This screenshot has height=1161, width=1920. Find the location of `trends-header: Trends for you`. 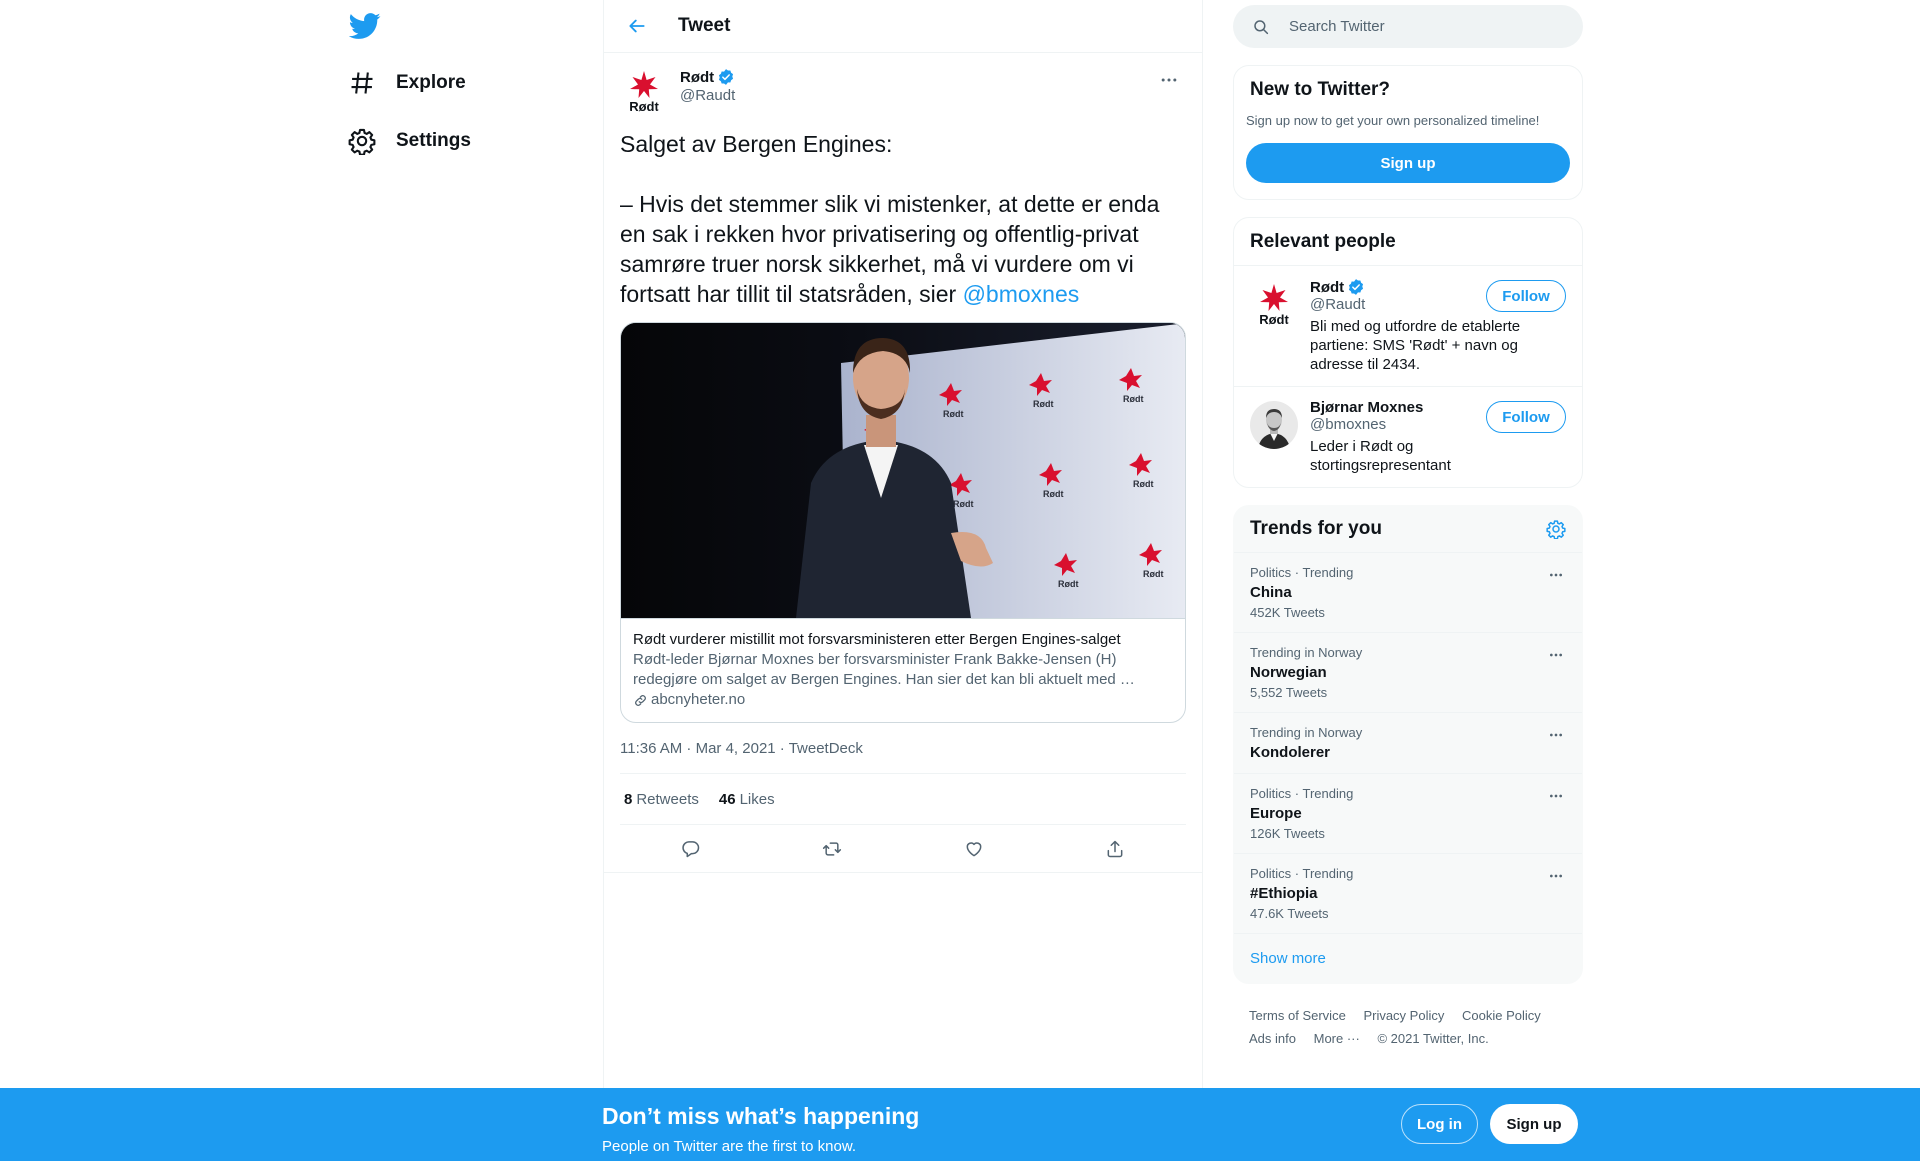

trends-header: Trends for you is located at coordinates (1408, 529).